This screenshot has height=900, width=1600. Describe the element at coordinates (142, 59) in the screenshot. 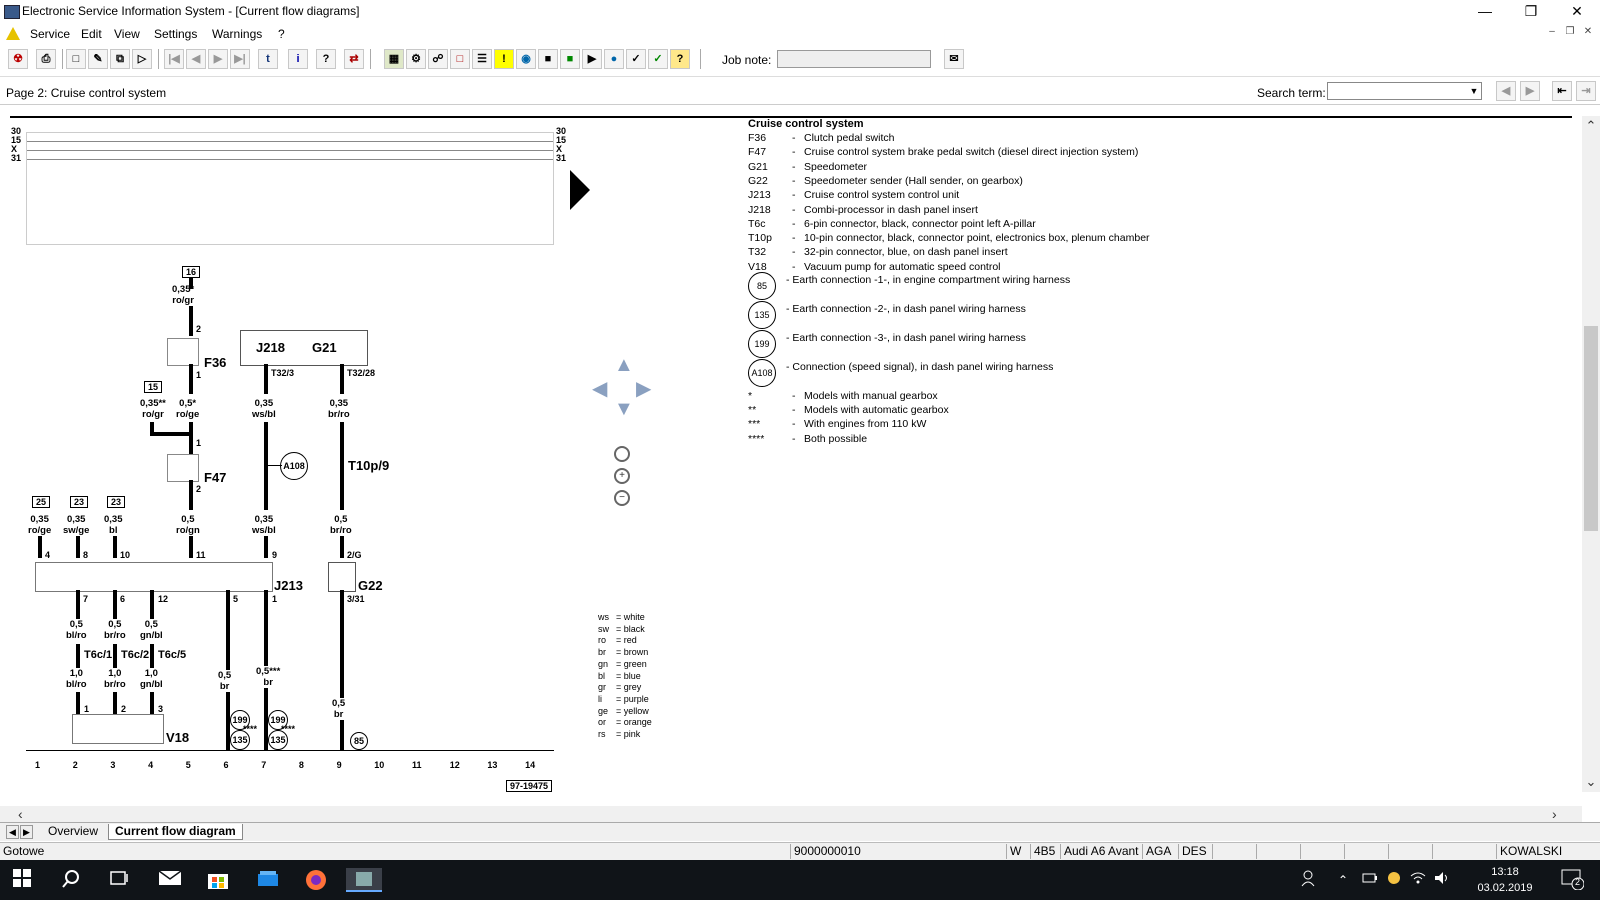

I see `vehicle-icon: ▷` at that location.